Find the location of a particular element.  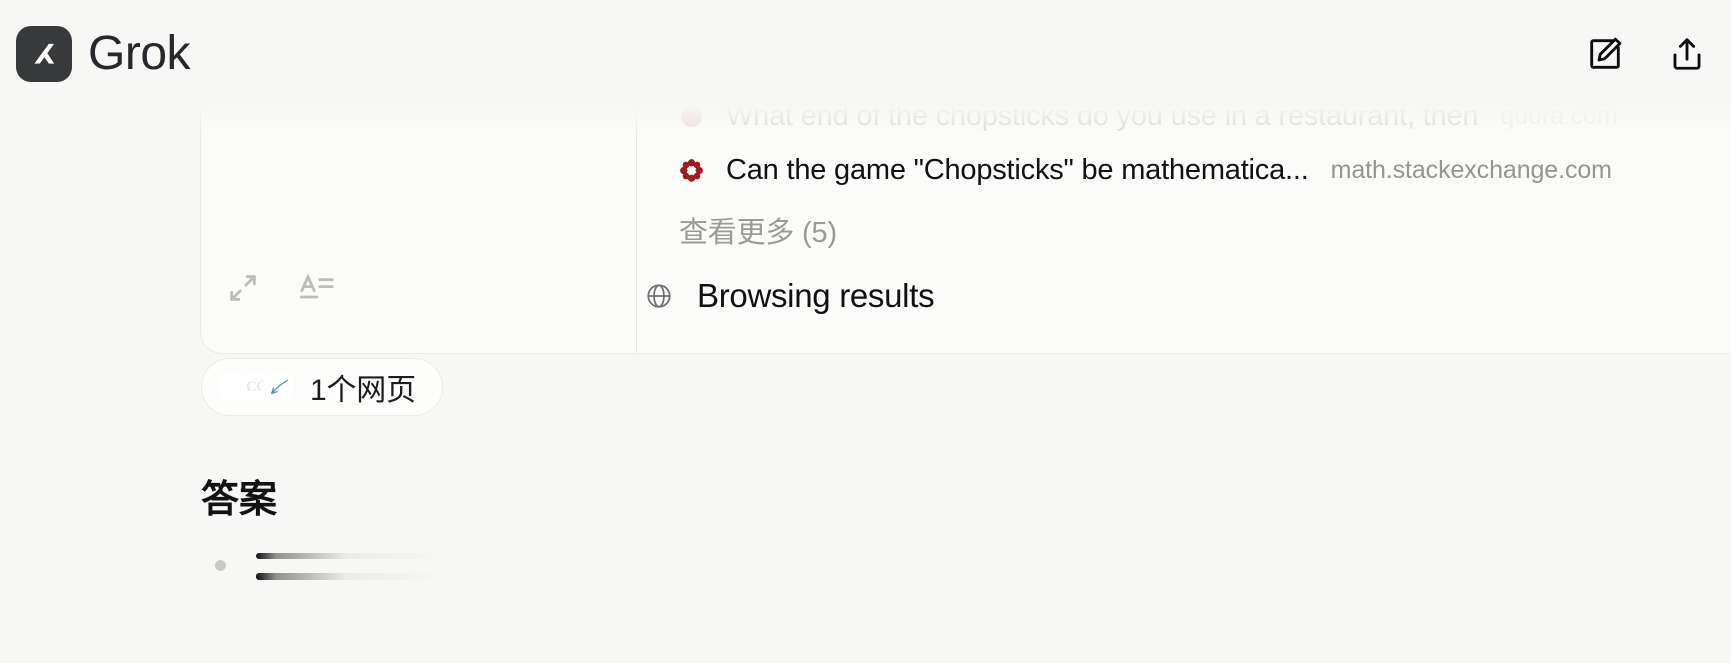

globe-icon is located at coordinates (659, 296).